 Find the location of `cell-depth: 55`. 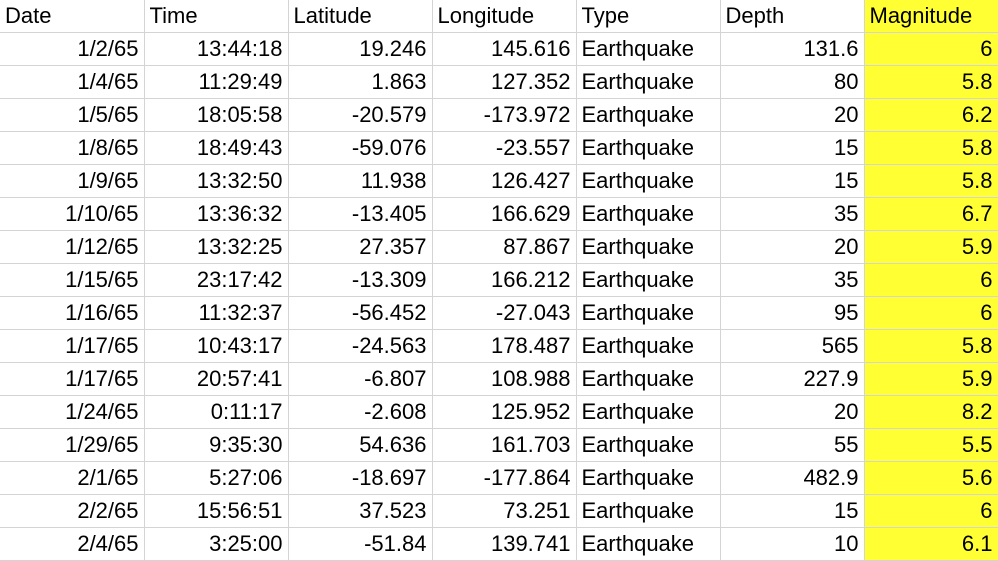

cell-depth: 55 is located at coordinates (792, 445).